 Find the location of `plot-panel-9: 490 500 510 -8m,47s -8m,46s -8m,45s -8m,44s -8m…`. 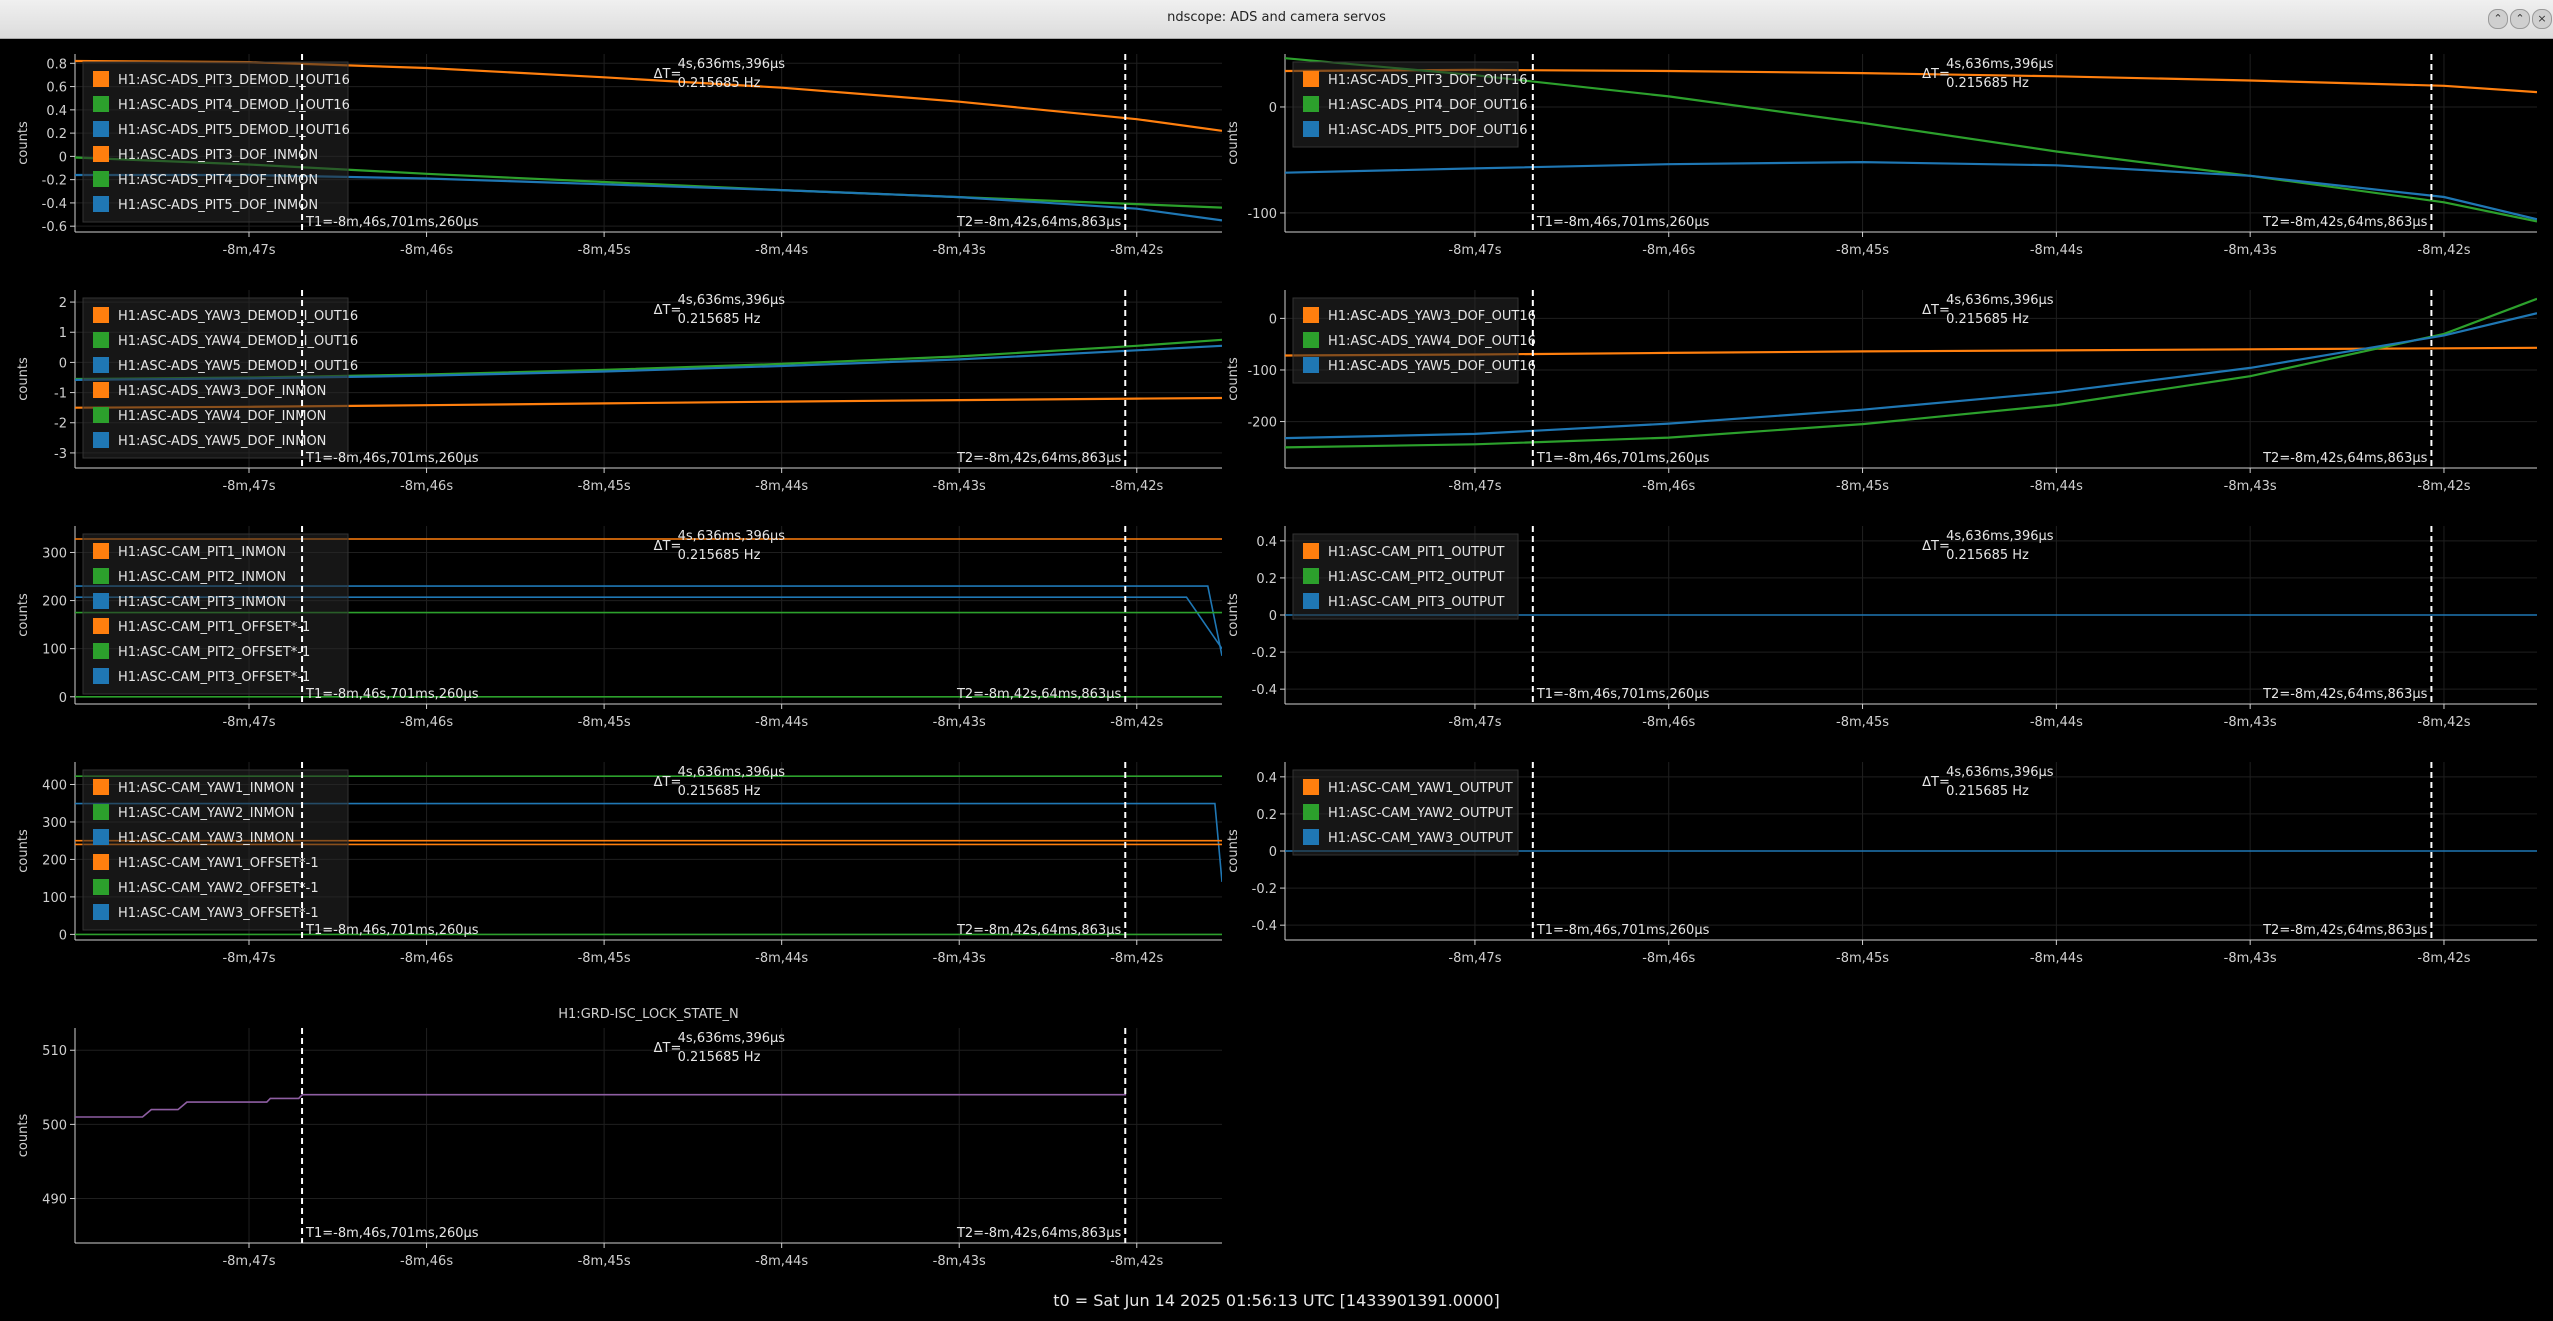

plot-panel-9: 490 500 510 -8m,47s -8m,46s -8m,45s -8m,44s -8m… is located at coordinates (619, 1138).